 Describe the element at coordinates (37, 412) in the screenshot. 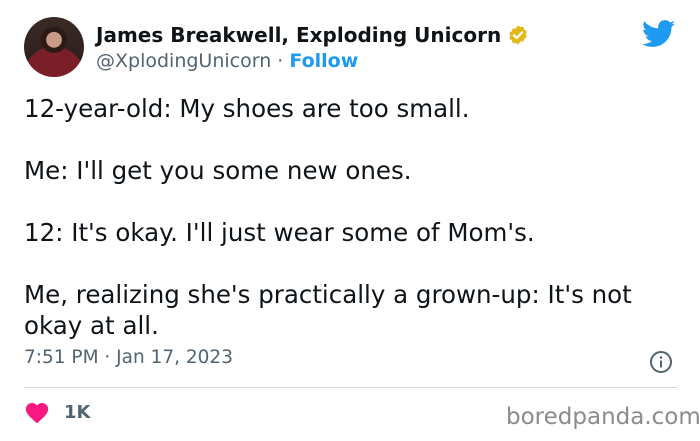

I see `heart-icon` at that location.